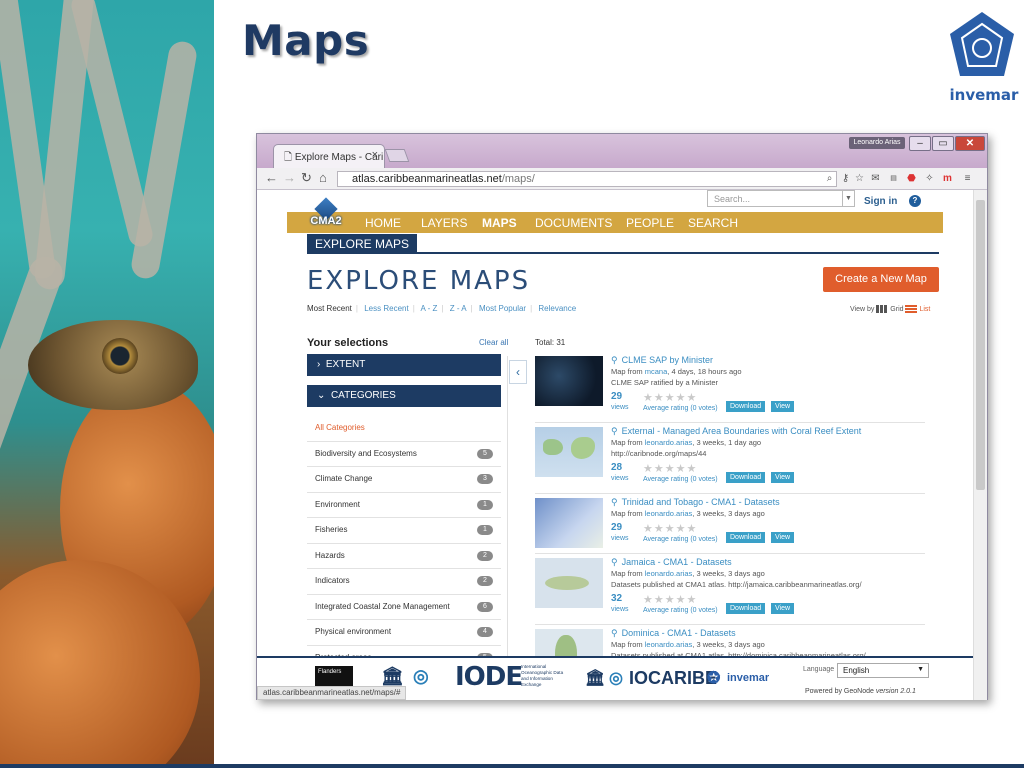 Image resolution: width=1024 pixels, height=768 pixels. What do you see at coordinates (911, 309) in the screenshot?
I see `list-icon` at bounding box center [911, 309].